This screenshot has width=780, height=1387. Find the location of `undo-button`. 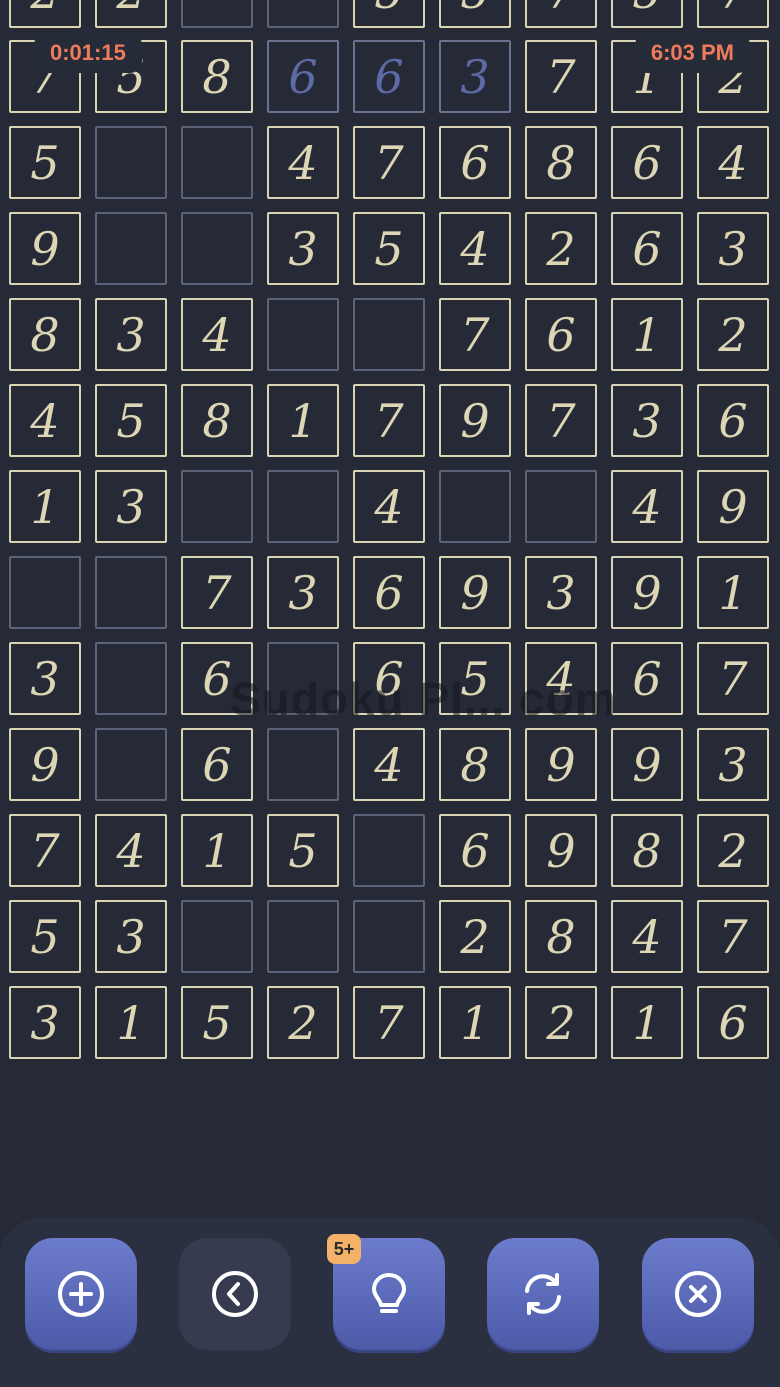

undo-button is located at coordinates (235, 1294).